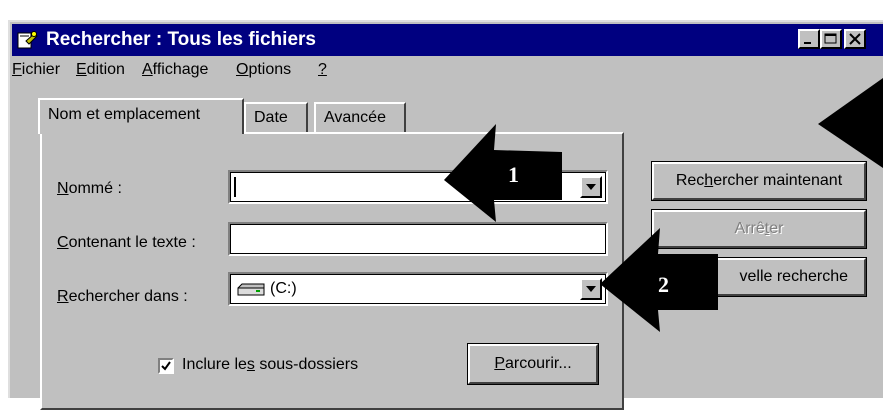  Describe the element at coordinates (270, 365) in the screenshot. I see `include-subfolders-label: Inclure les sous-dossiers` at that location.